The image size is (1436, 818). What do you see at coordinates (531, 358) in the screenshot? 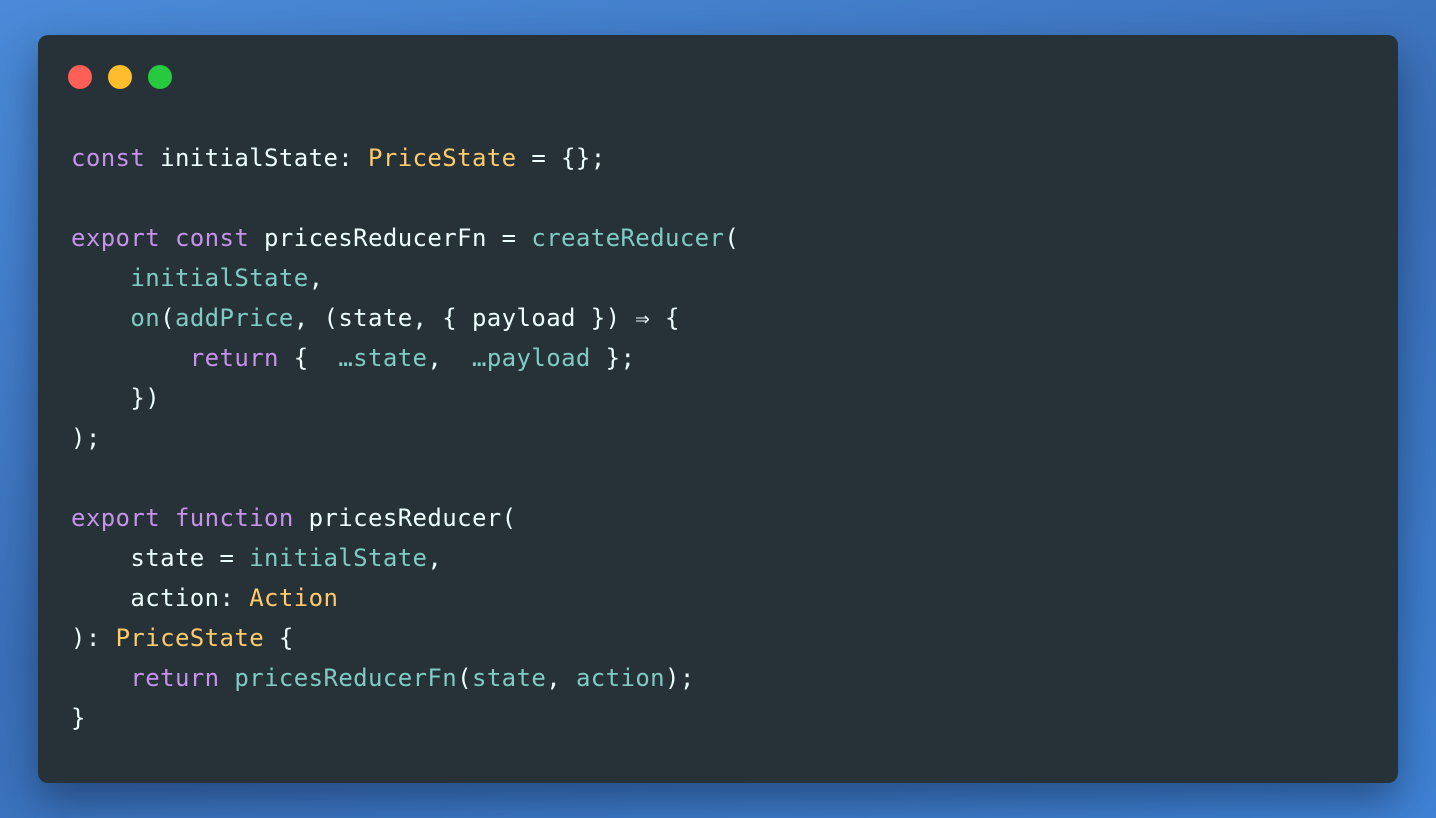
I see `code-token: …payload` at bounding box center [531, 358].